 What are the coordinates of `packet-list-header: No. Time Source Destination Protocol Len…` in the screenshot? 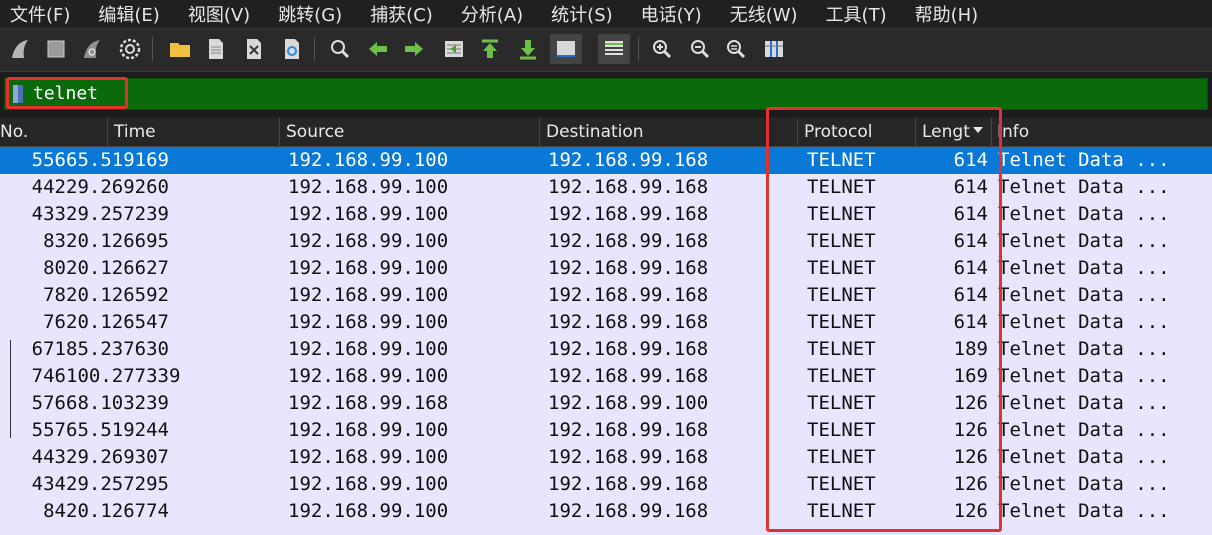 It's located at (606, 132).